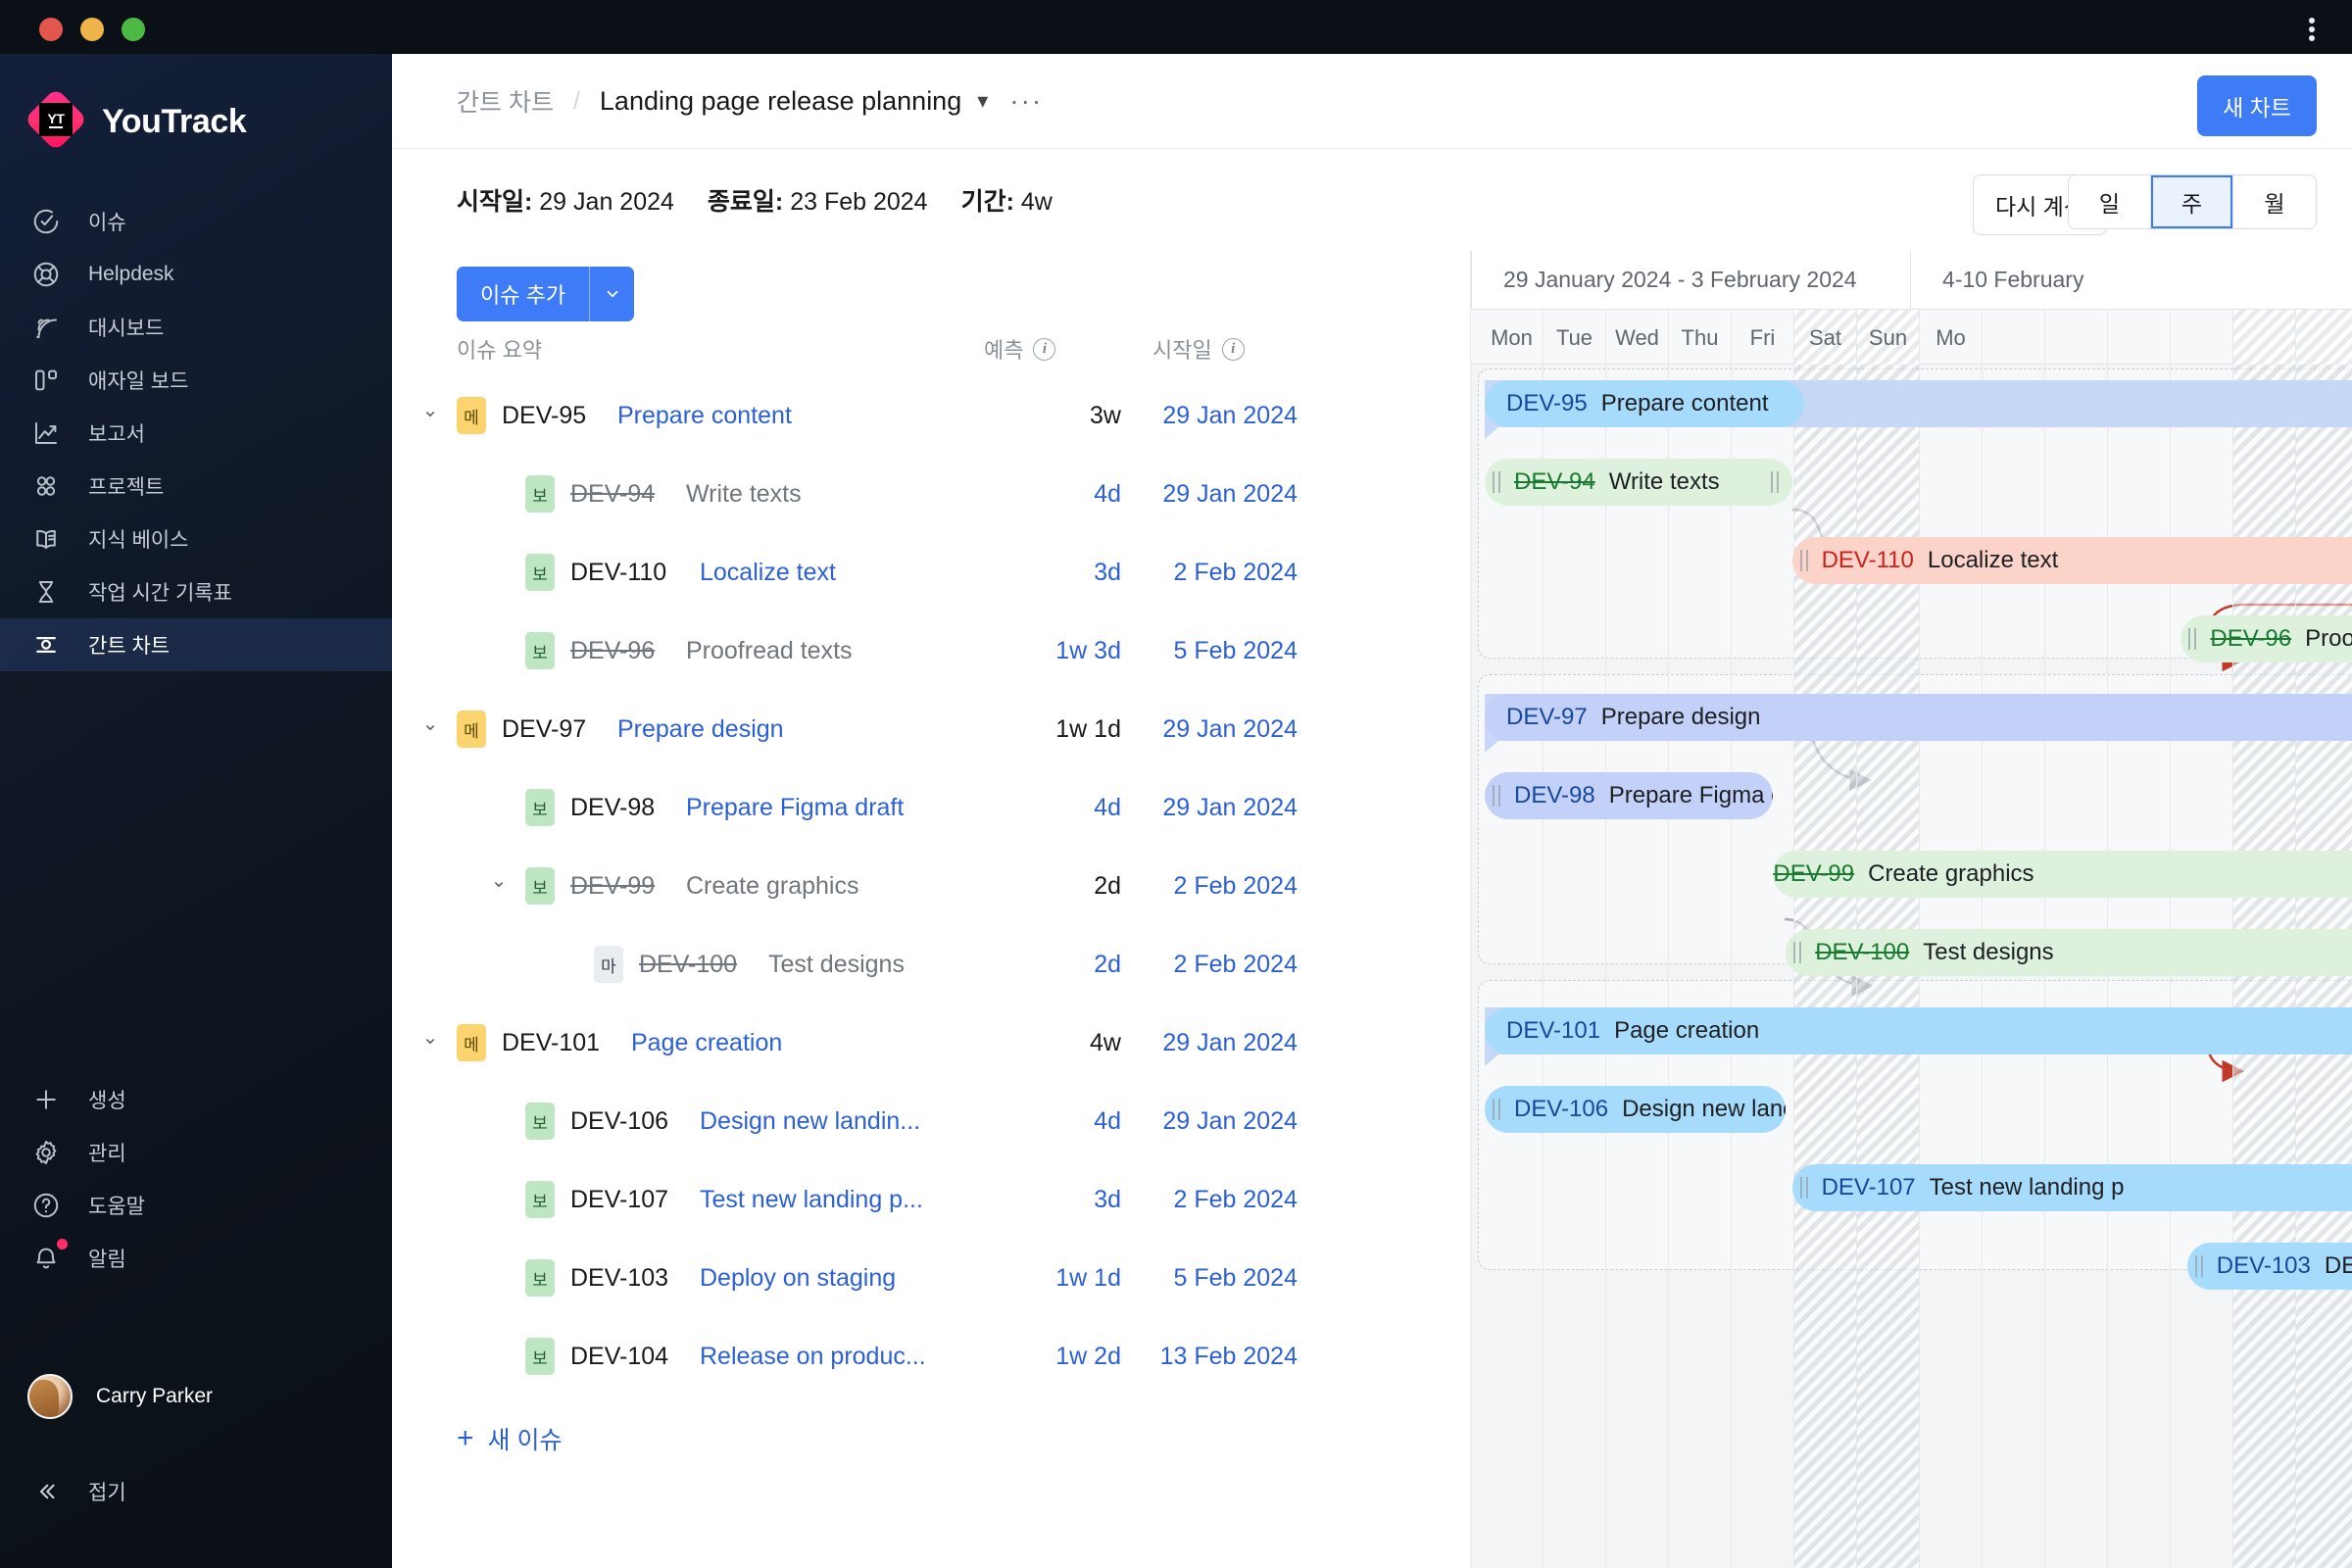 This screenshot has width=2352, height=1568. I want to click on issue-estimate: 1w 1d, so click(1088, 729).